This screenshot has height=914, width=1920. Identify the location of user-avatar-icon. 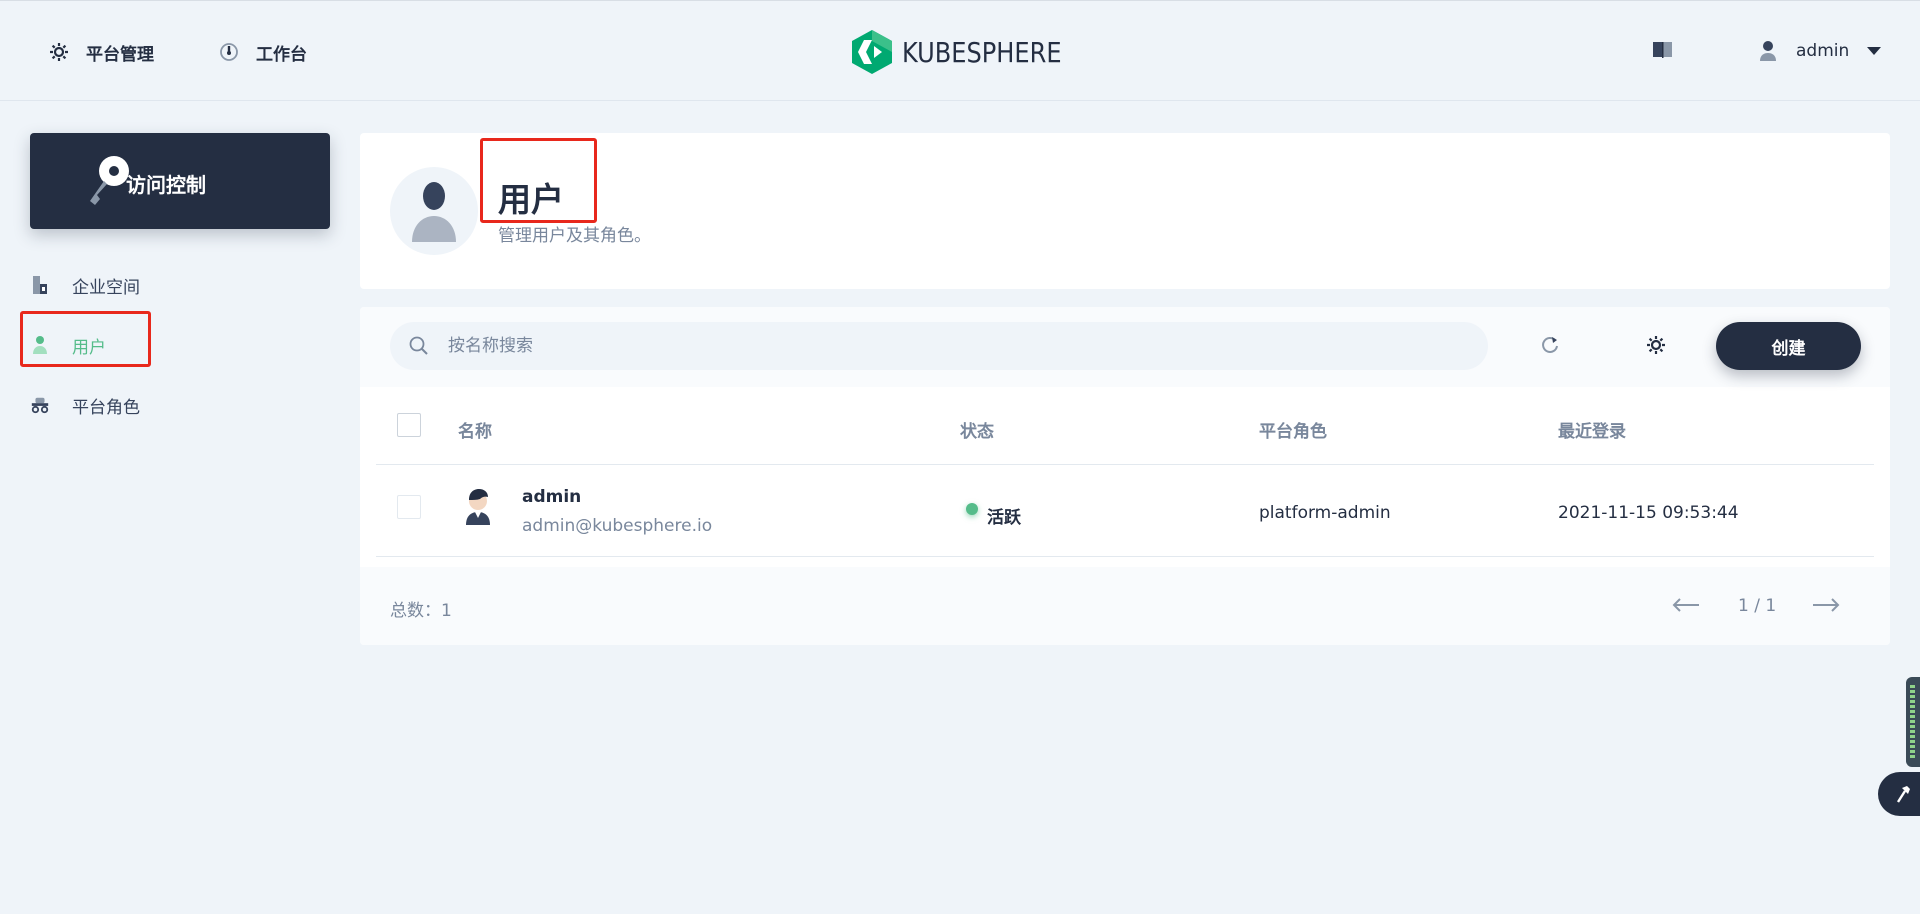
(1768, 51).